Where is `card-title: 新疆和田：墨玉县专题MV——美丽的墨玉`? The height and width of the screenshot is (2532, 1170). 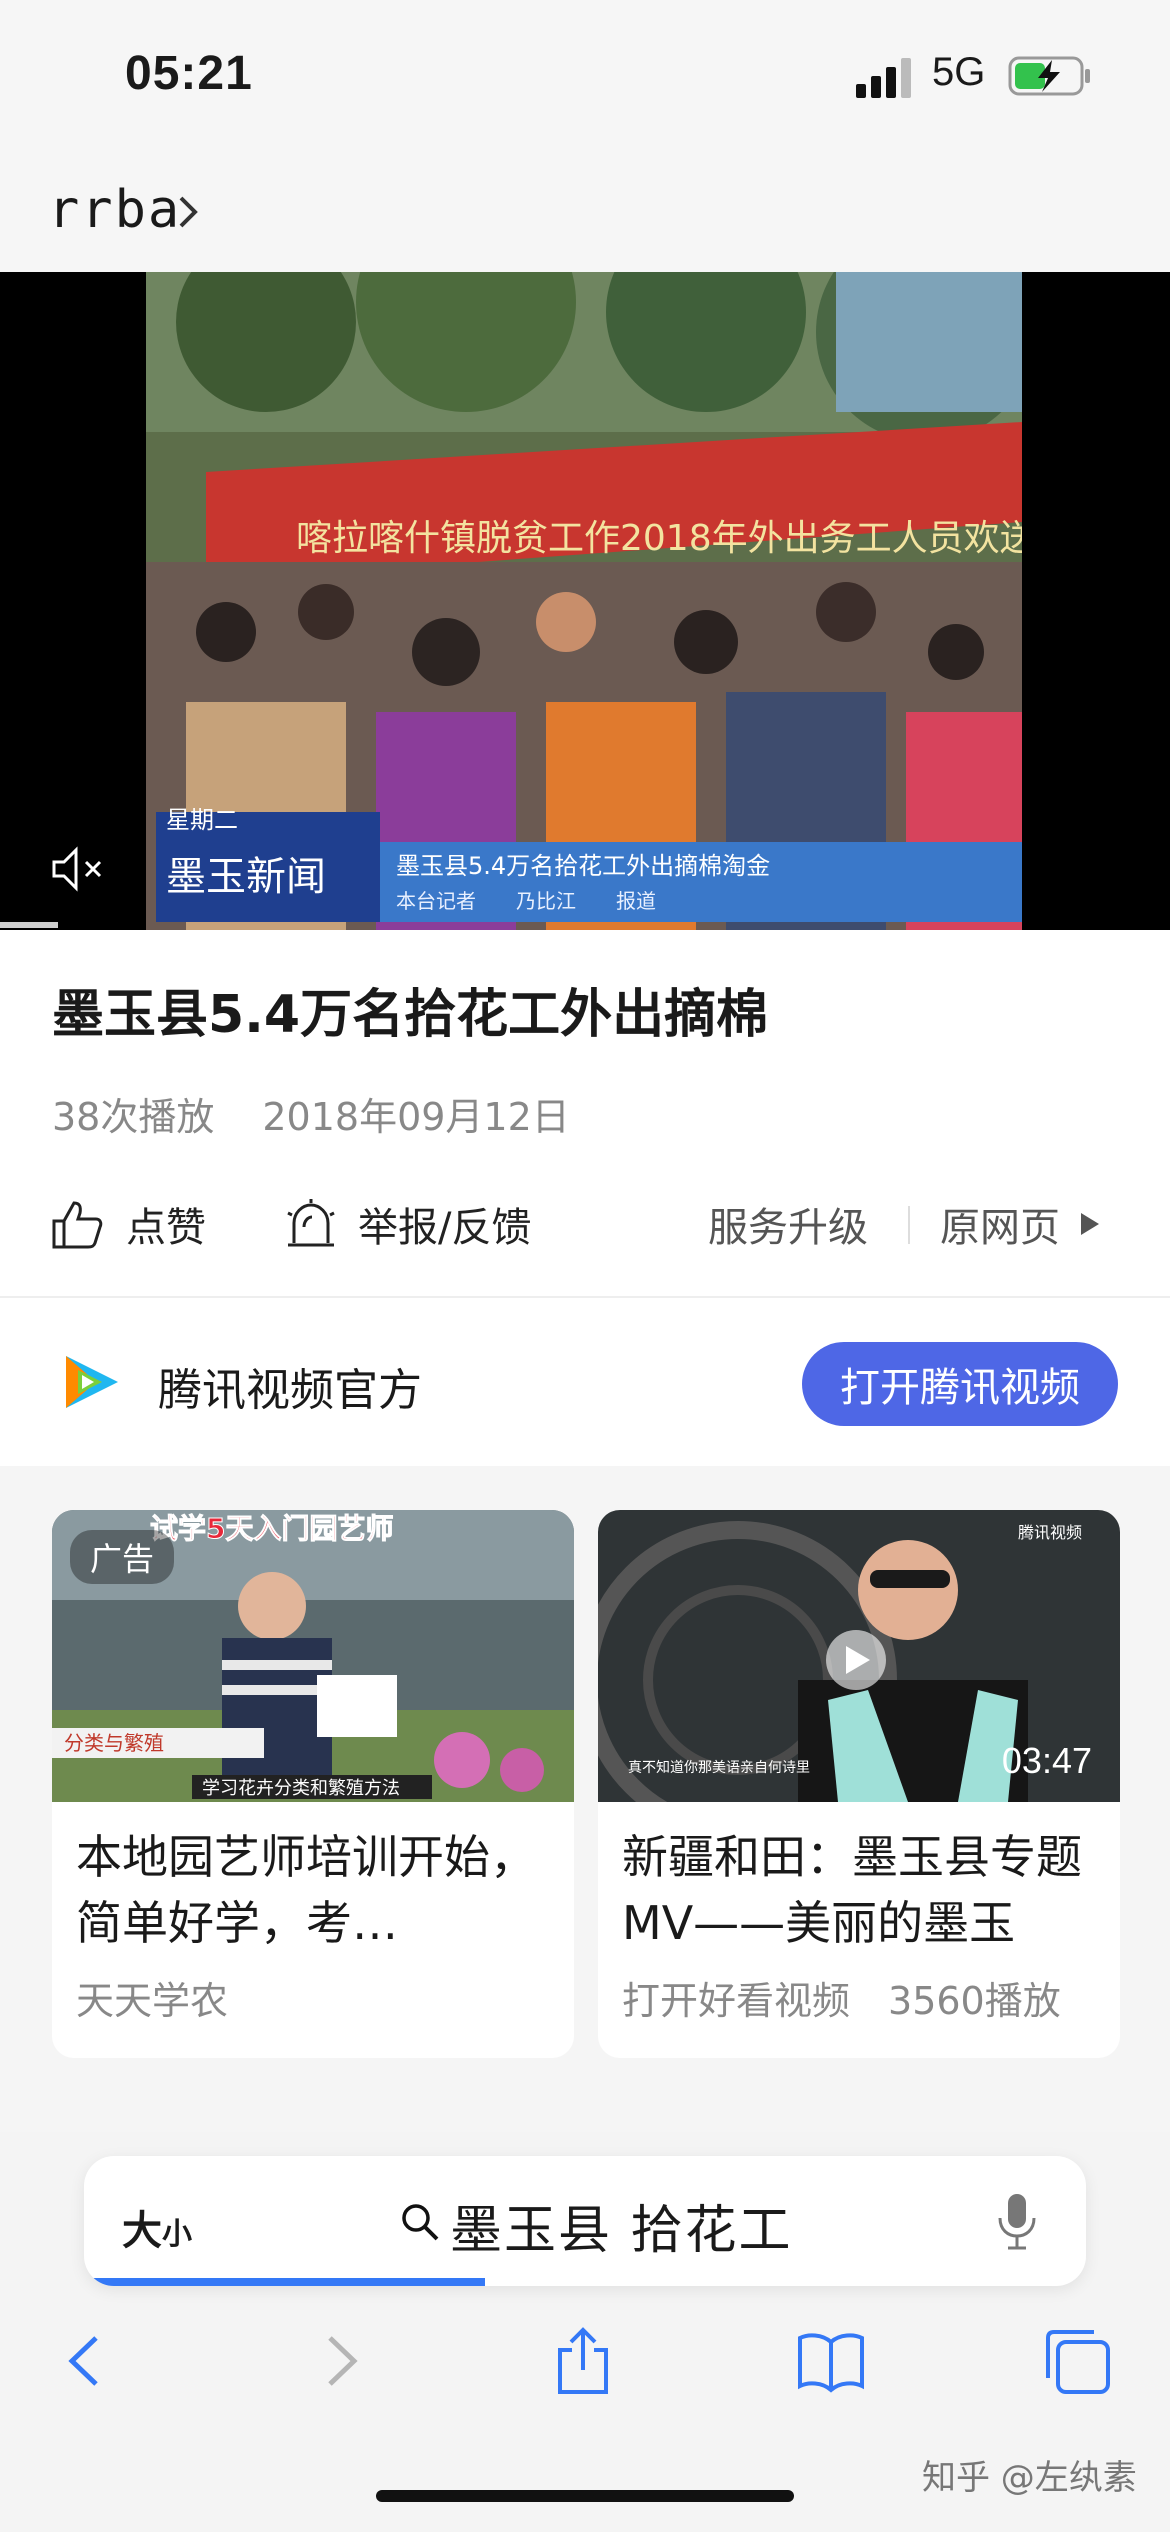 card-title: 新疆和田：墨玉县专题MV——美丽的墨玉 is located at coordinates (852, 1890).